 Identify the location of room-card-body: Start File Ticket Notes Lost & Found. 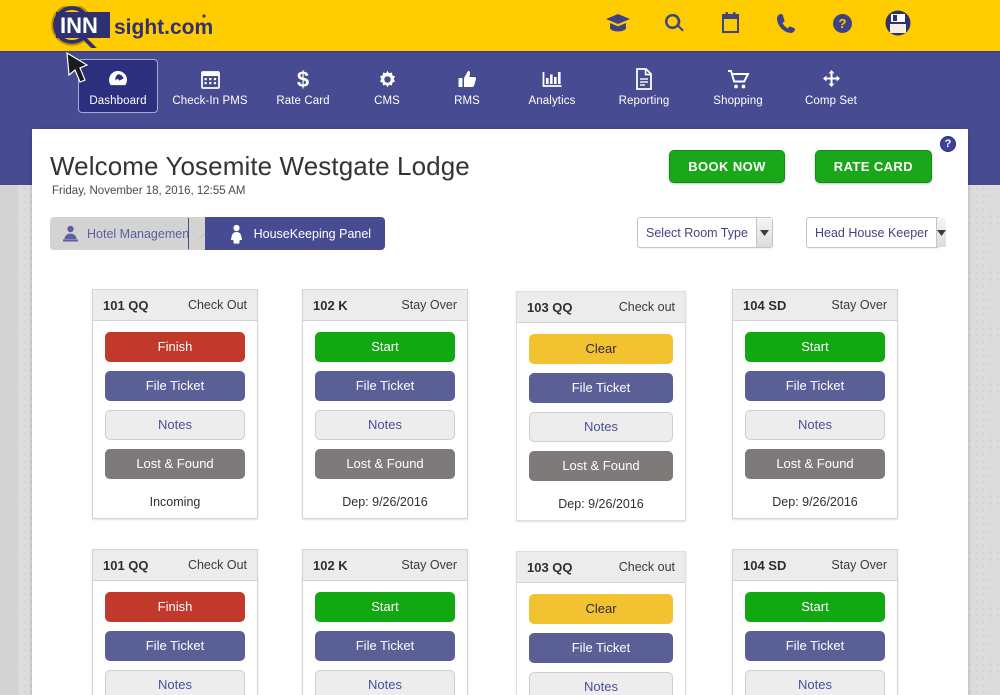
(815, 638).